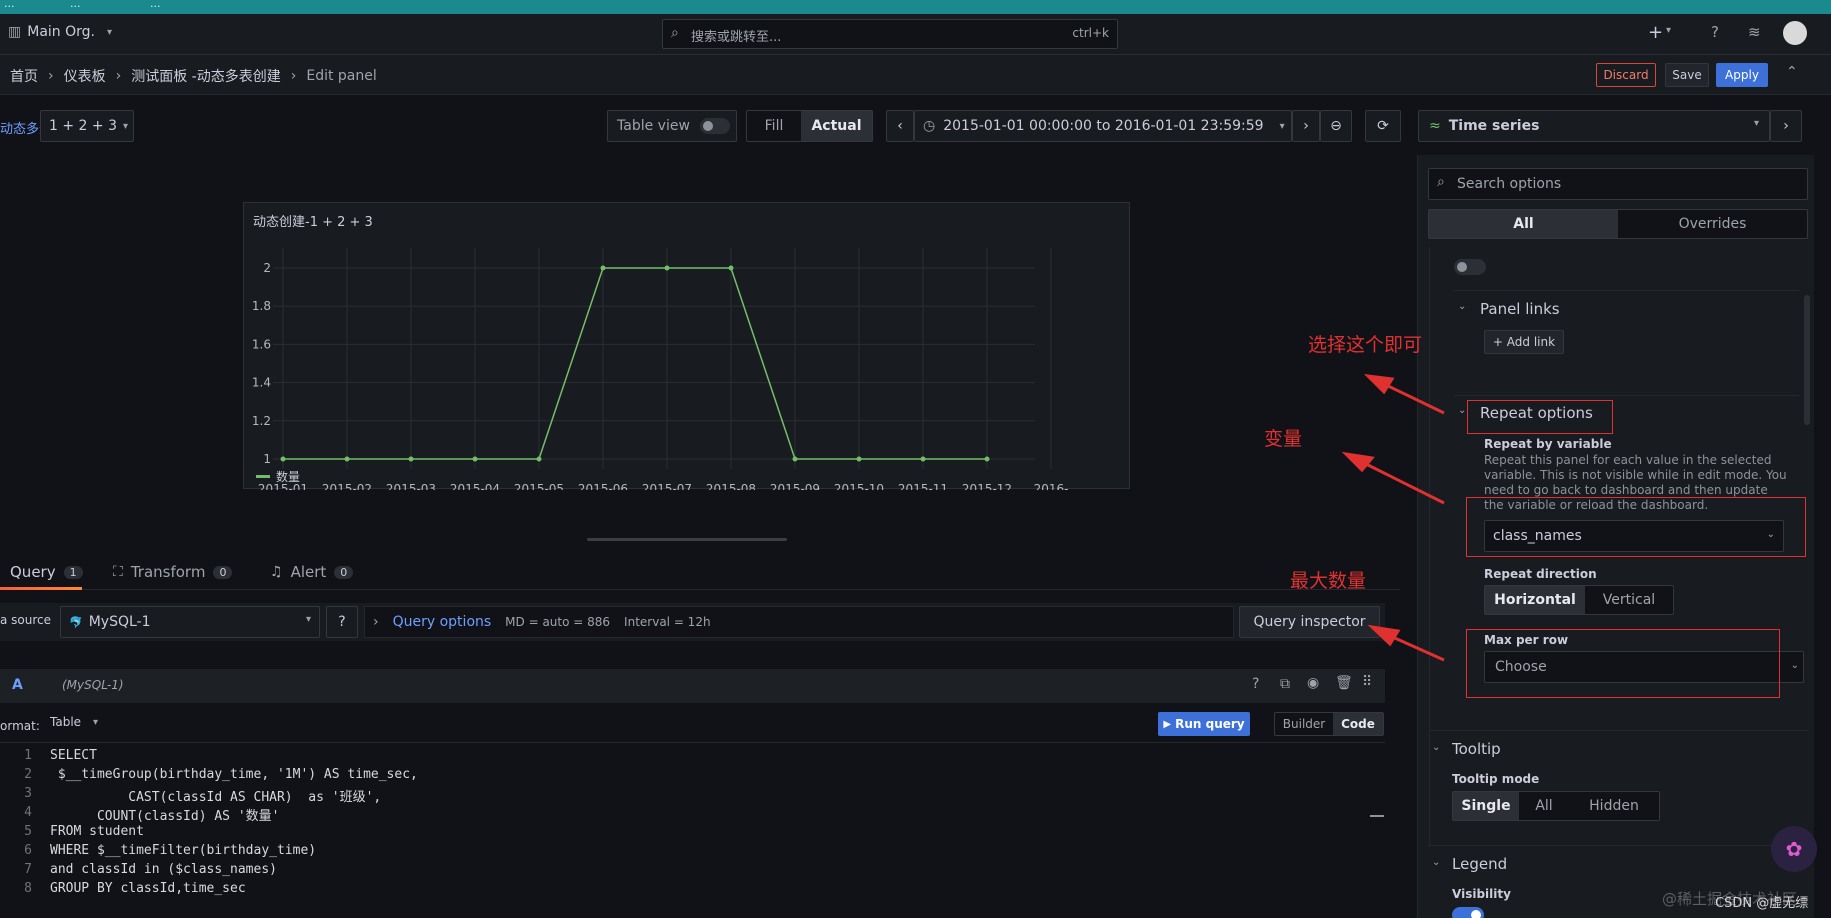 This screenshot has height=918, width=1831. What do you see at coordinates (1762, 903) in the screenshot?
I see `csdn-watermark: CSDN @虚无缥` at bounding box center [1762, 903].